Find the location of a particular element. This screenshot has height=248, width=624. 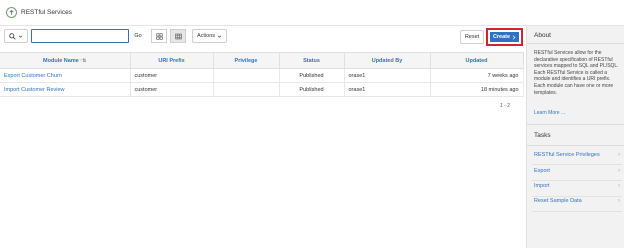

chevron-right-icon is located at coordinates (514, 37).